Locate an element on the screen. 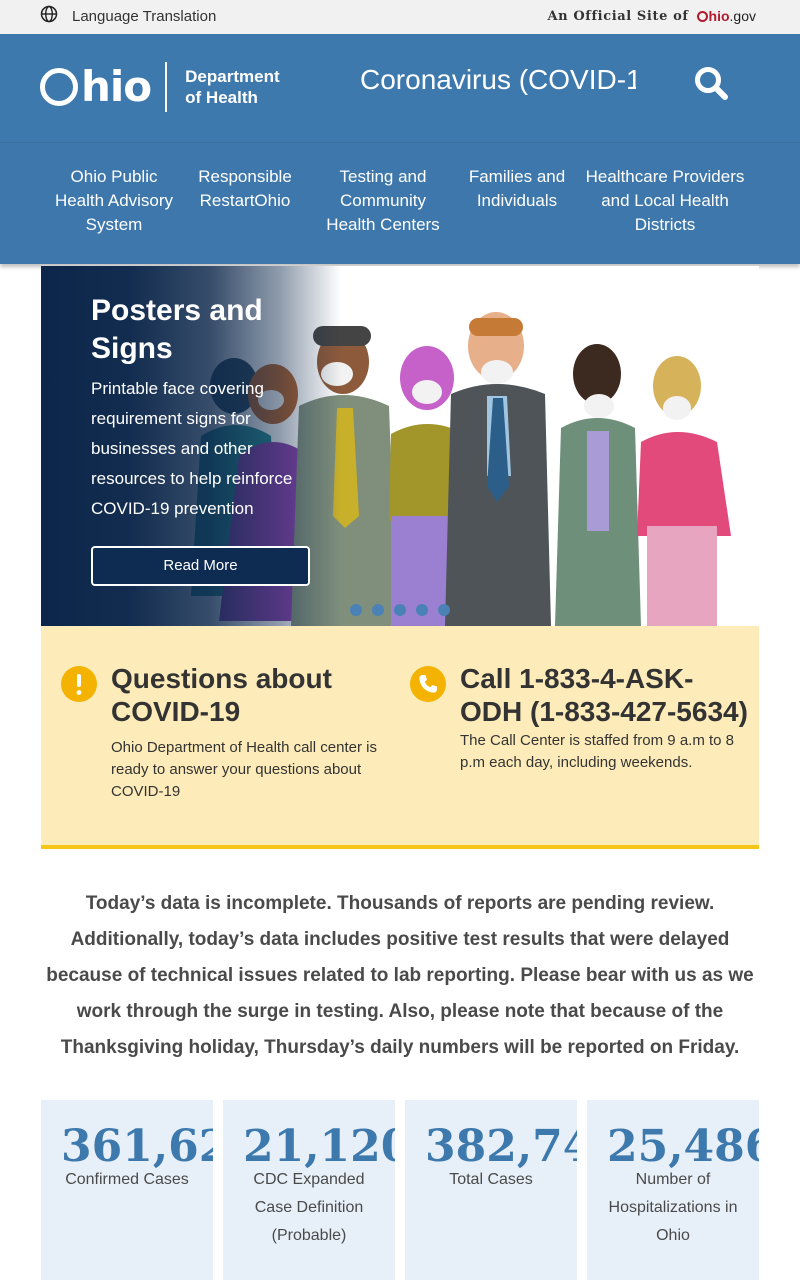 The width and height of the screenshot is (800, 1280). logo-divider is located at coordinates (166, 87).